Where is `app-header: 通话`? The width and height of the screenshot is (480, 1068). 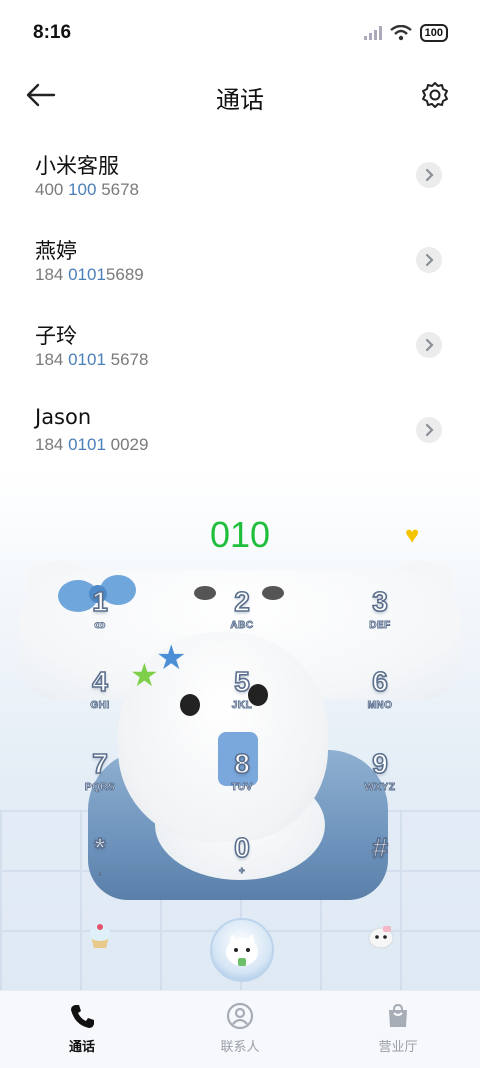 app-header: 通话 is located at coordinates (240, 95).